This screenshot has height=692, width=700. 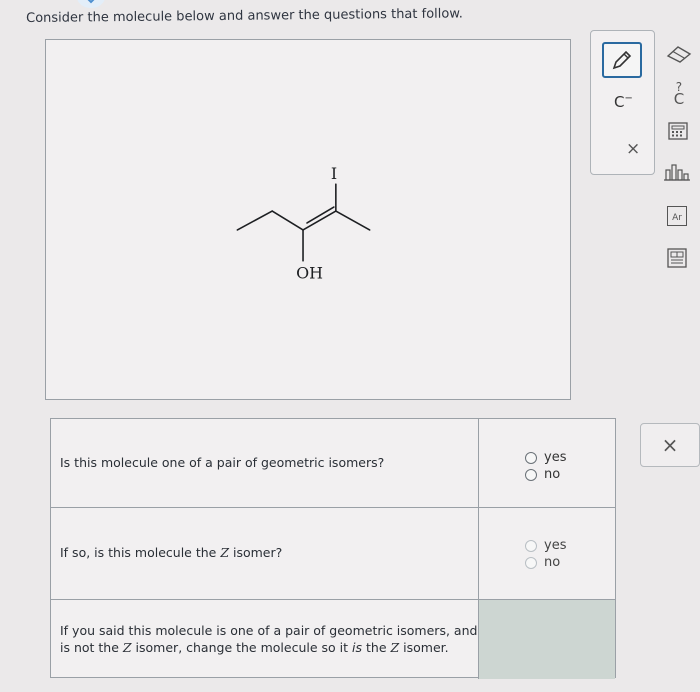 I want to click on periodic-table-icon, so click(x=678, y=131).